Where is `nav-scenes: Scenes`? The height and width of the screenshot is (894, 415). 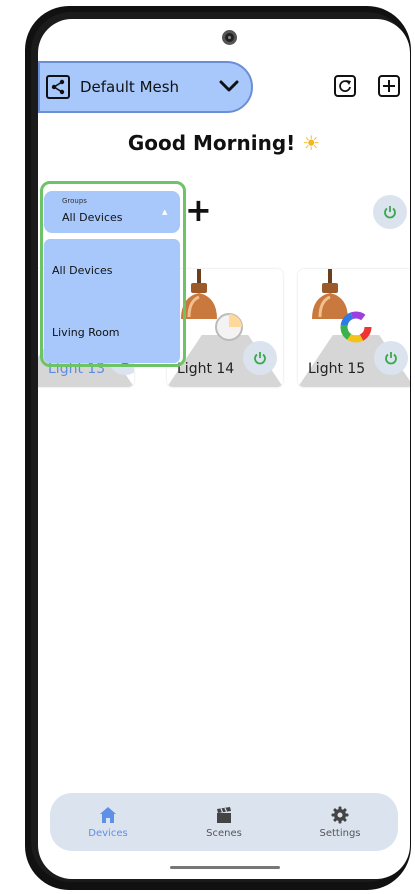 nav-scenes: Scenes is located at coordinates (224, 822).